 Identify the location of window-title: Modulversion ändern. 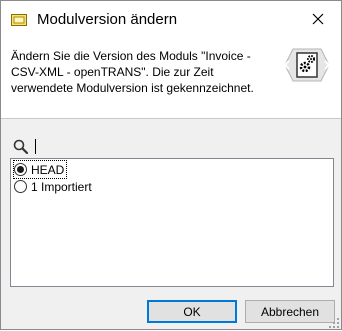
(107, 19).